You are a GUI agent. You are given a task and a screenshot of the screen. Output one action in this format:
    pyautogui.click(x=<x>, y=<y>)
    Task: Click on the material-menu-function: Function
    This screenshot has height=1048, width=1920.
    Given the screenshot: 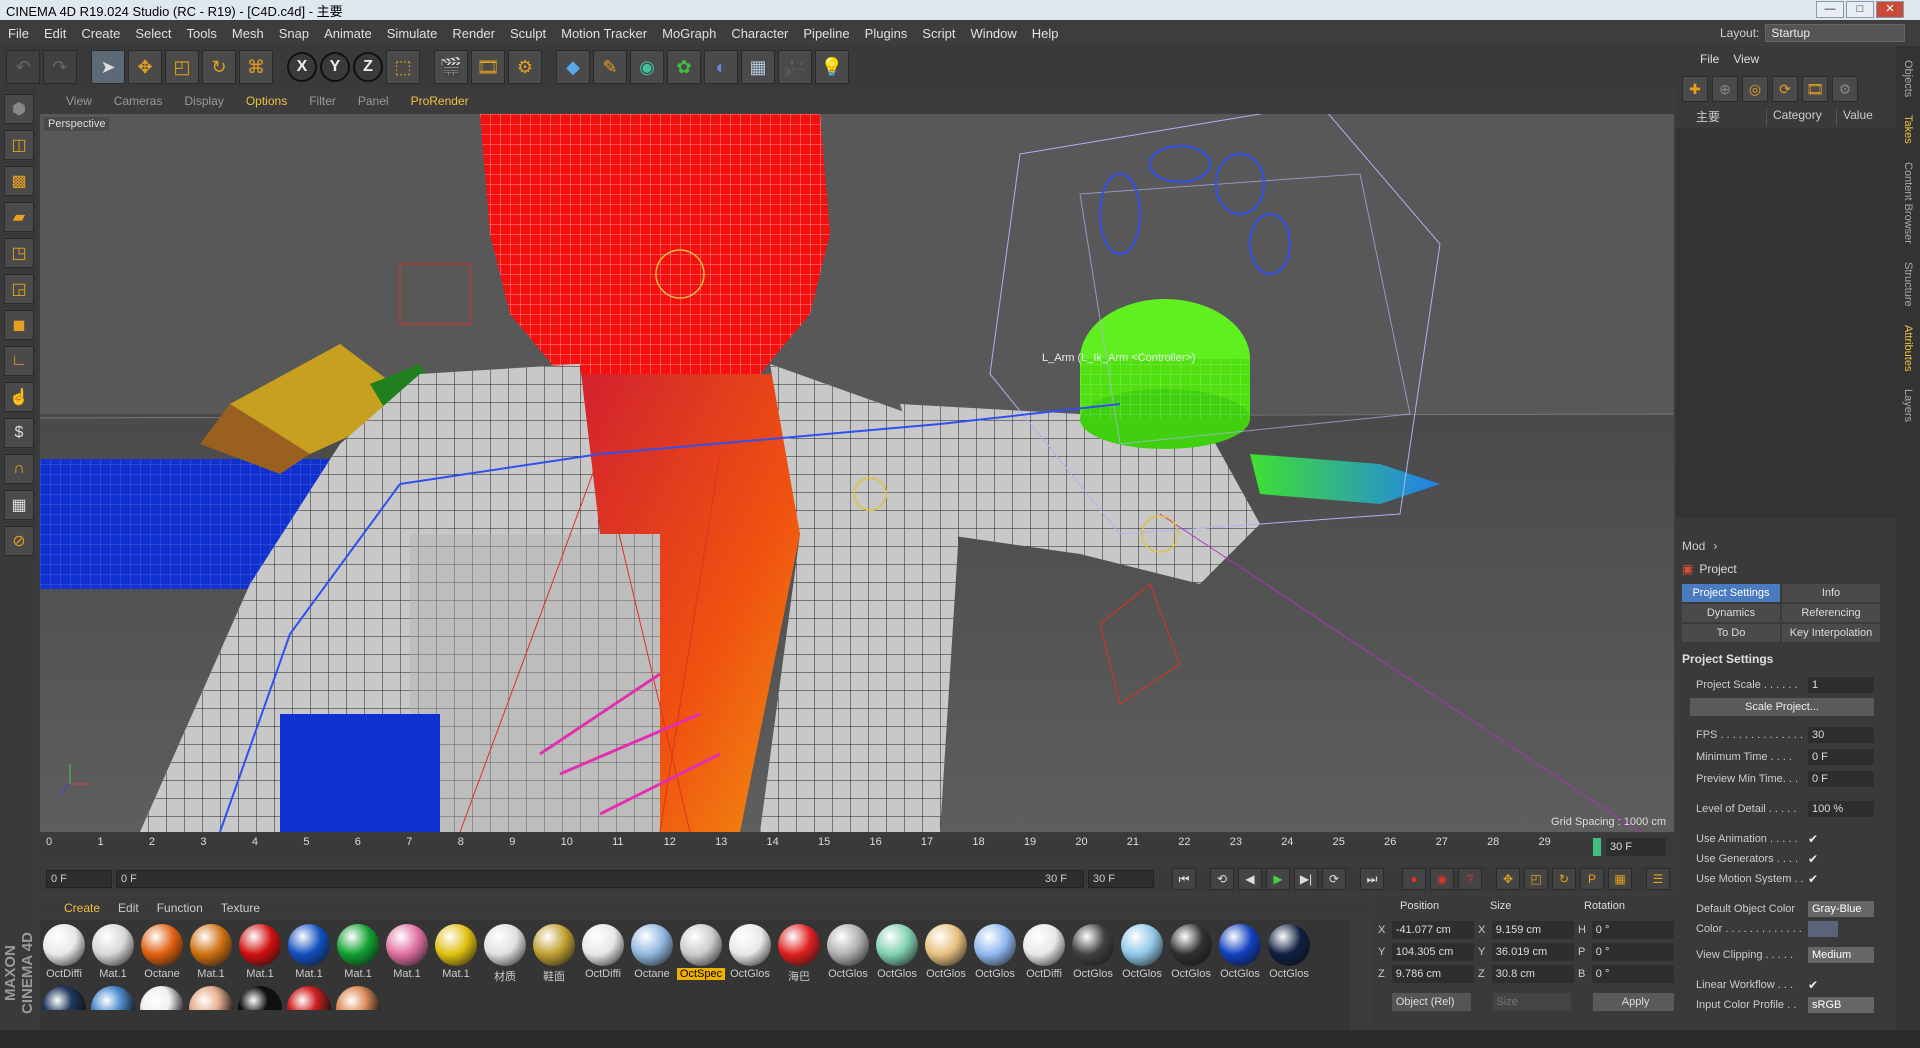 What is the action you would take?
    pyautogui.click(x=180, y=908)
    